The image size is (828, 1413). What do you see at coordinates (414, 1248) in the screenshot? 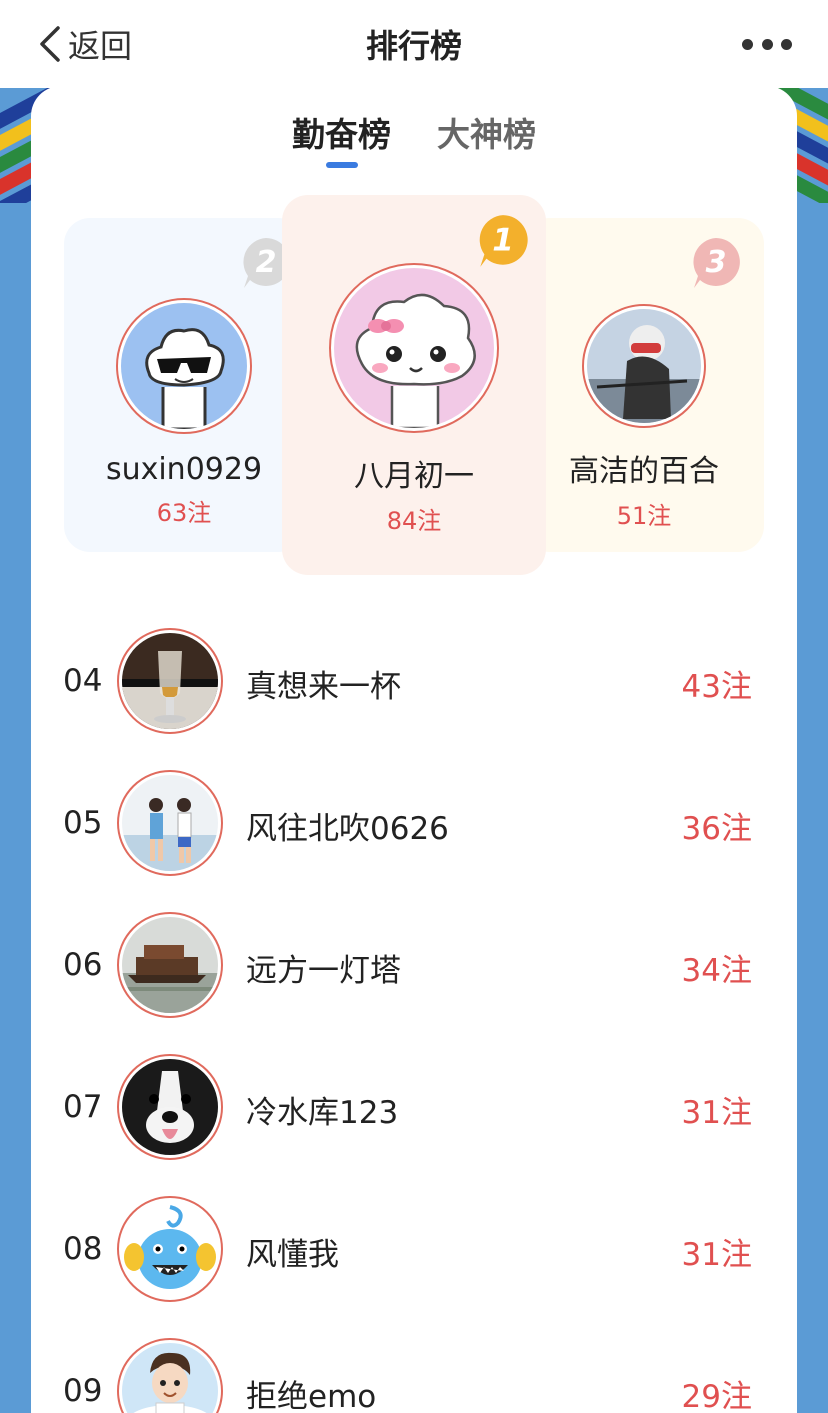
I see `list-item: 08 风懂我 31注` at bounding box center [414, 1248].